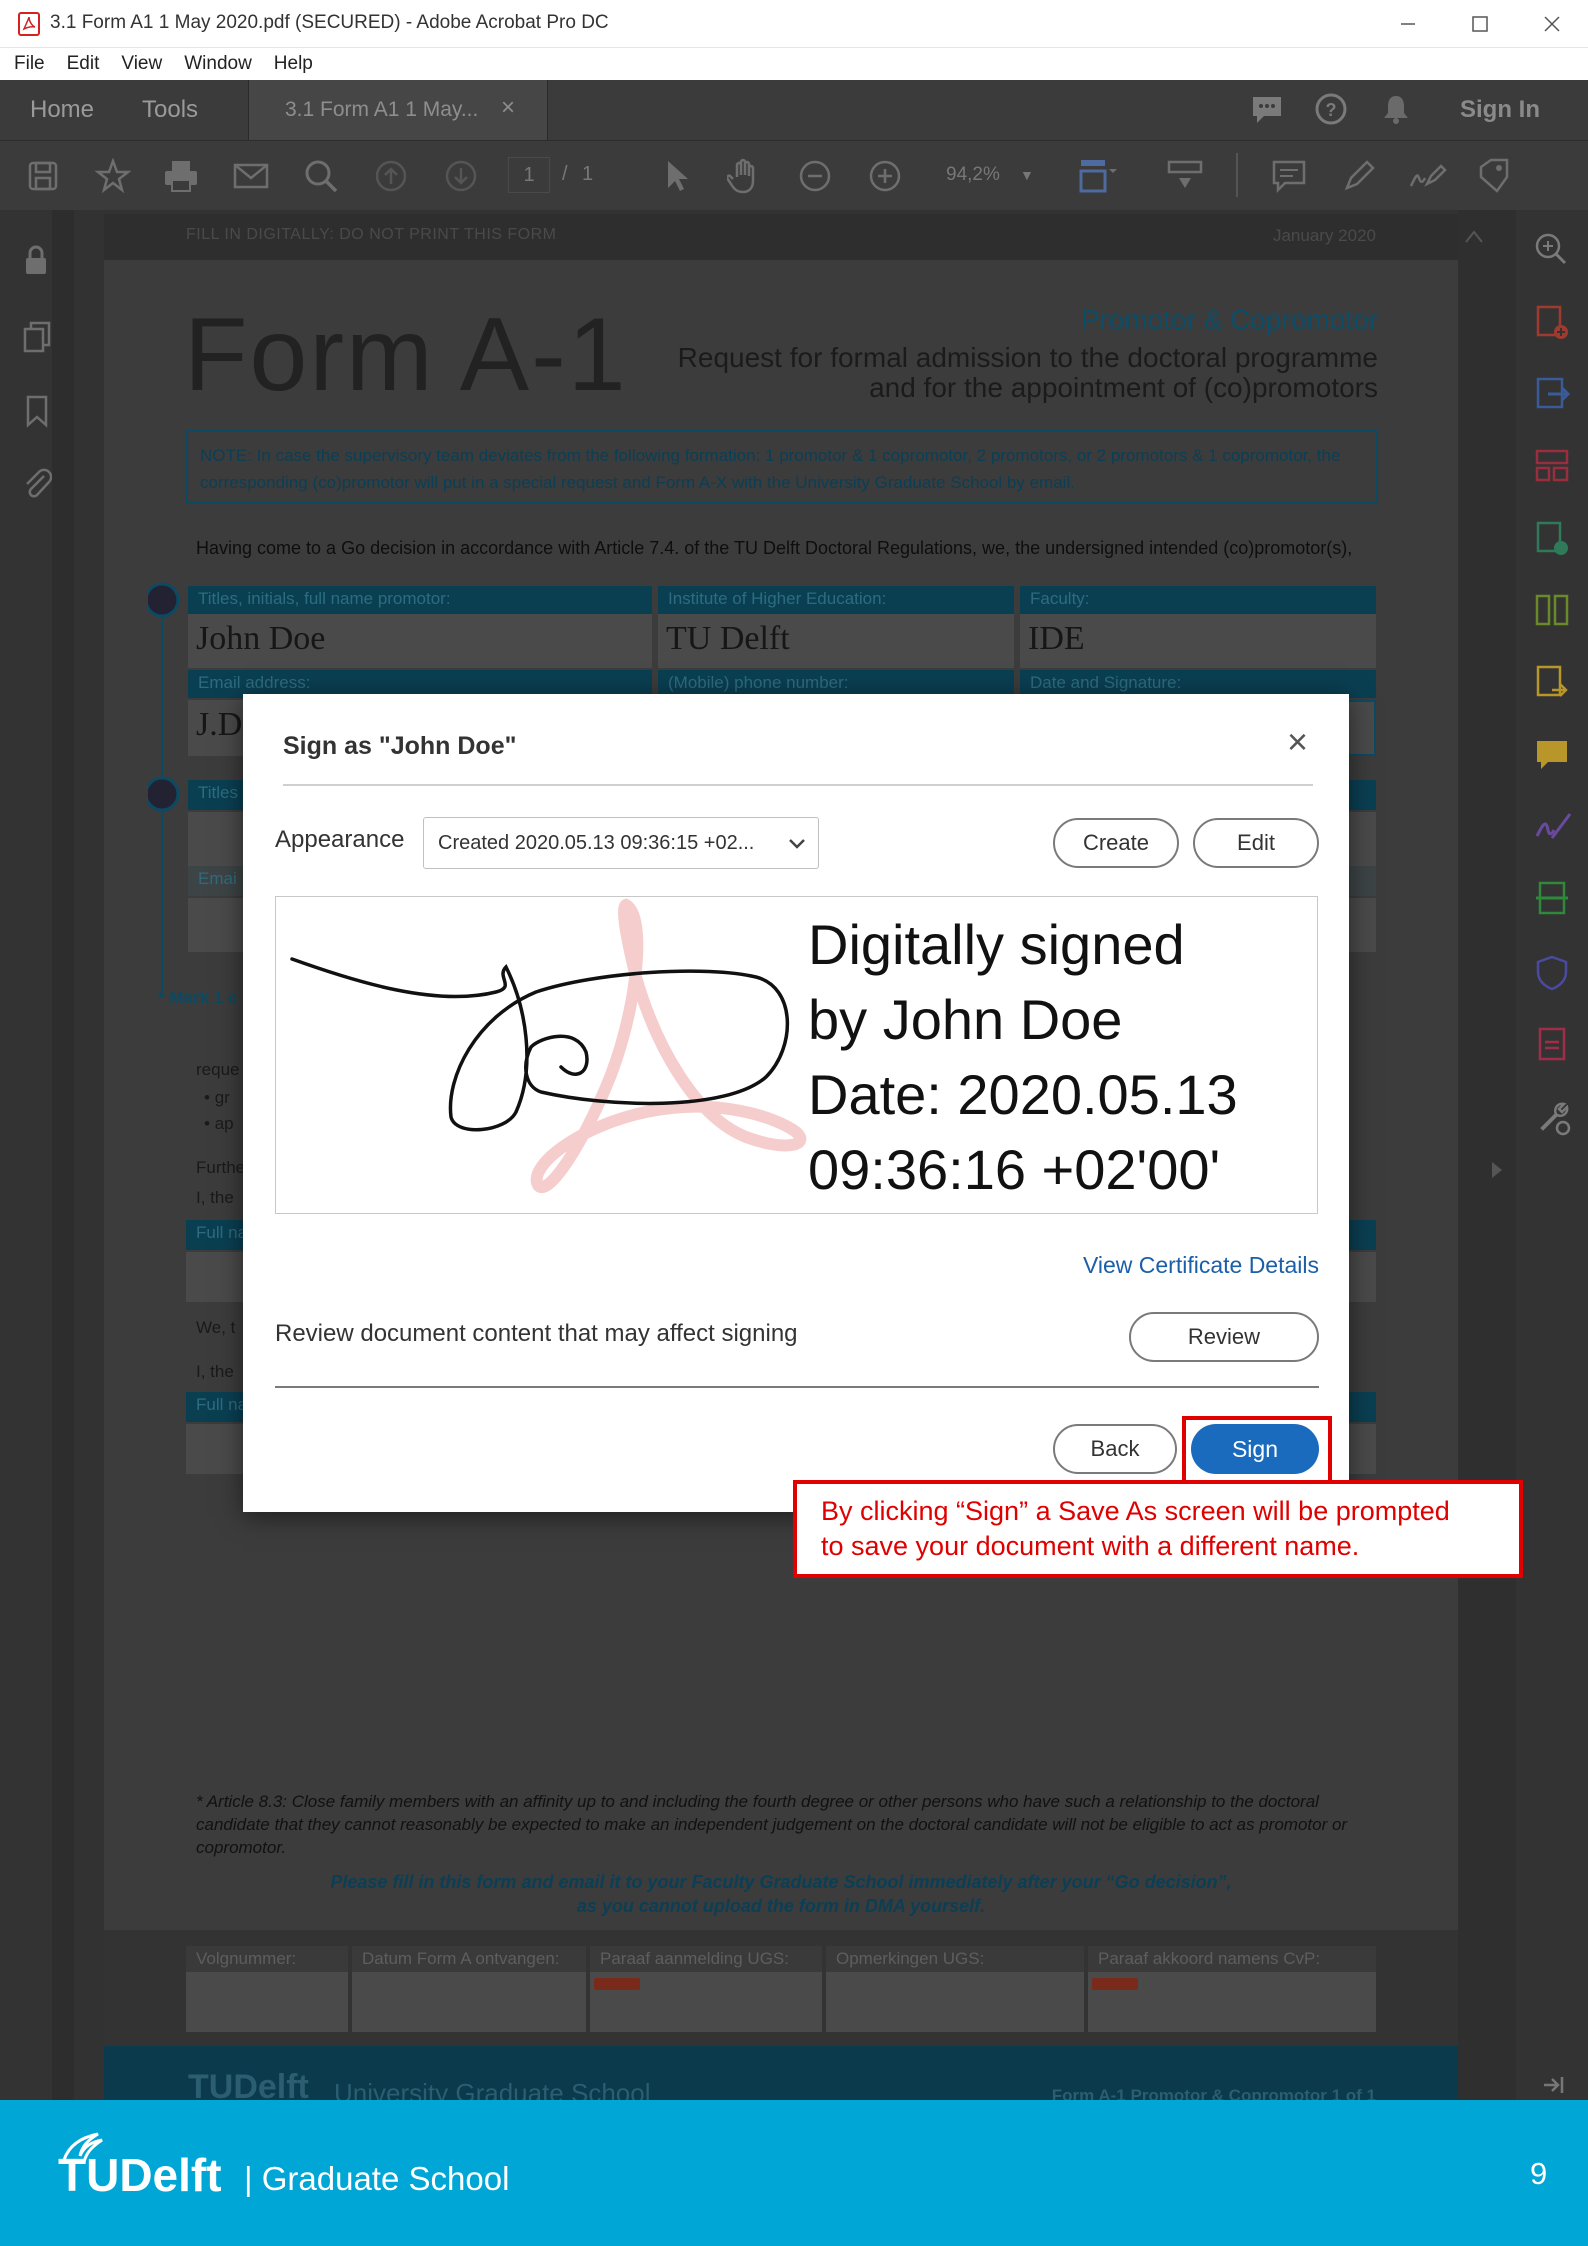 This screenshot has height=2246, width=1588. I want to click on maximize-button, so click(1480, 24).